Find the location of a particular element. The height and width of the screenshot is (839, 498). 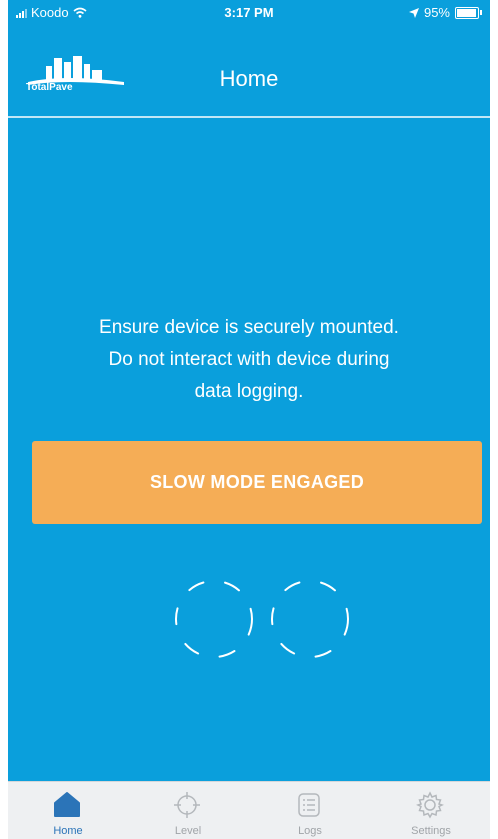

message-line-1: Ensure device is securely mounted. is located at coordinates (249, 327).